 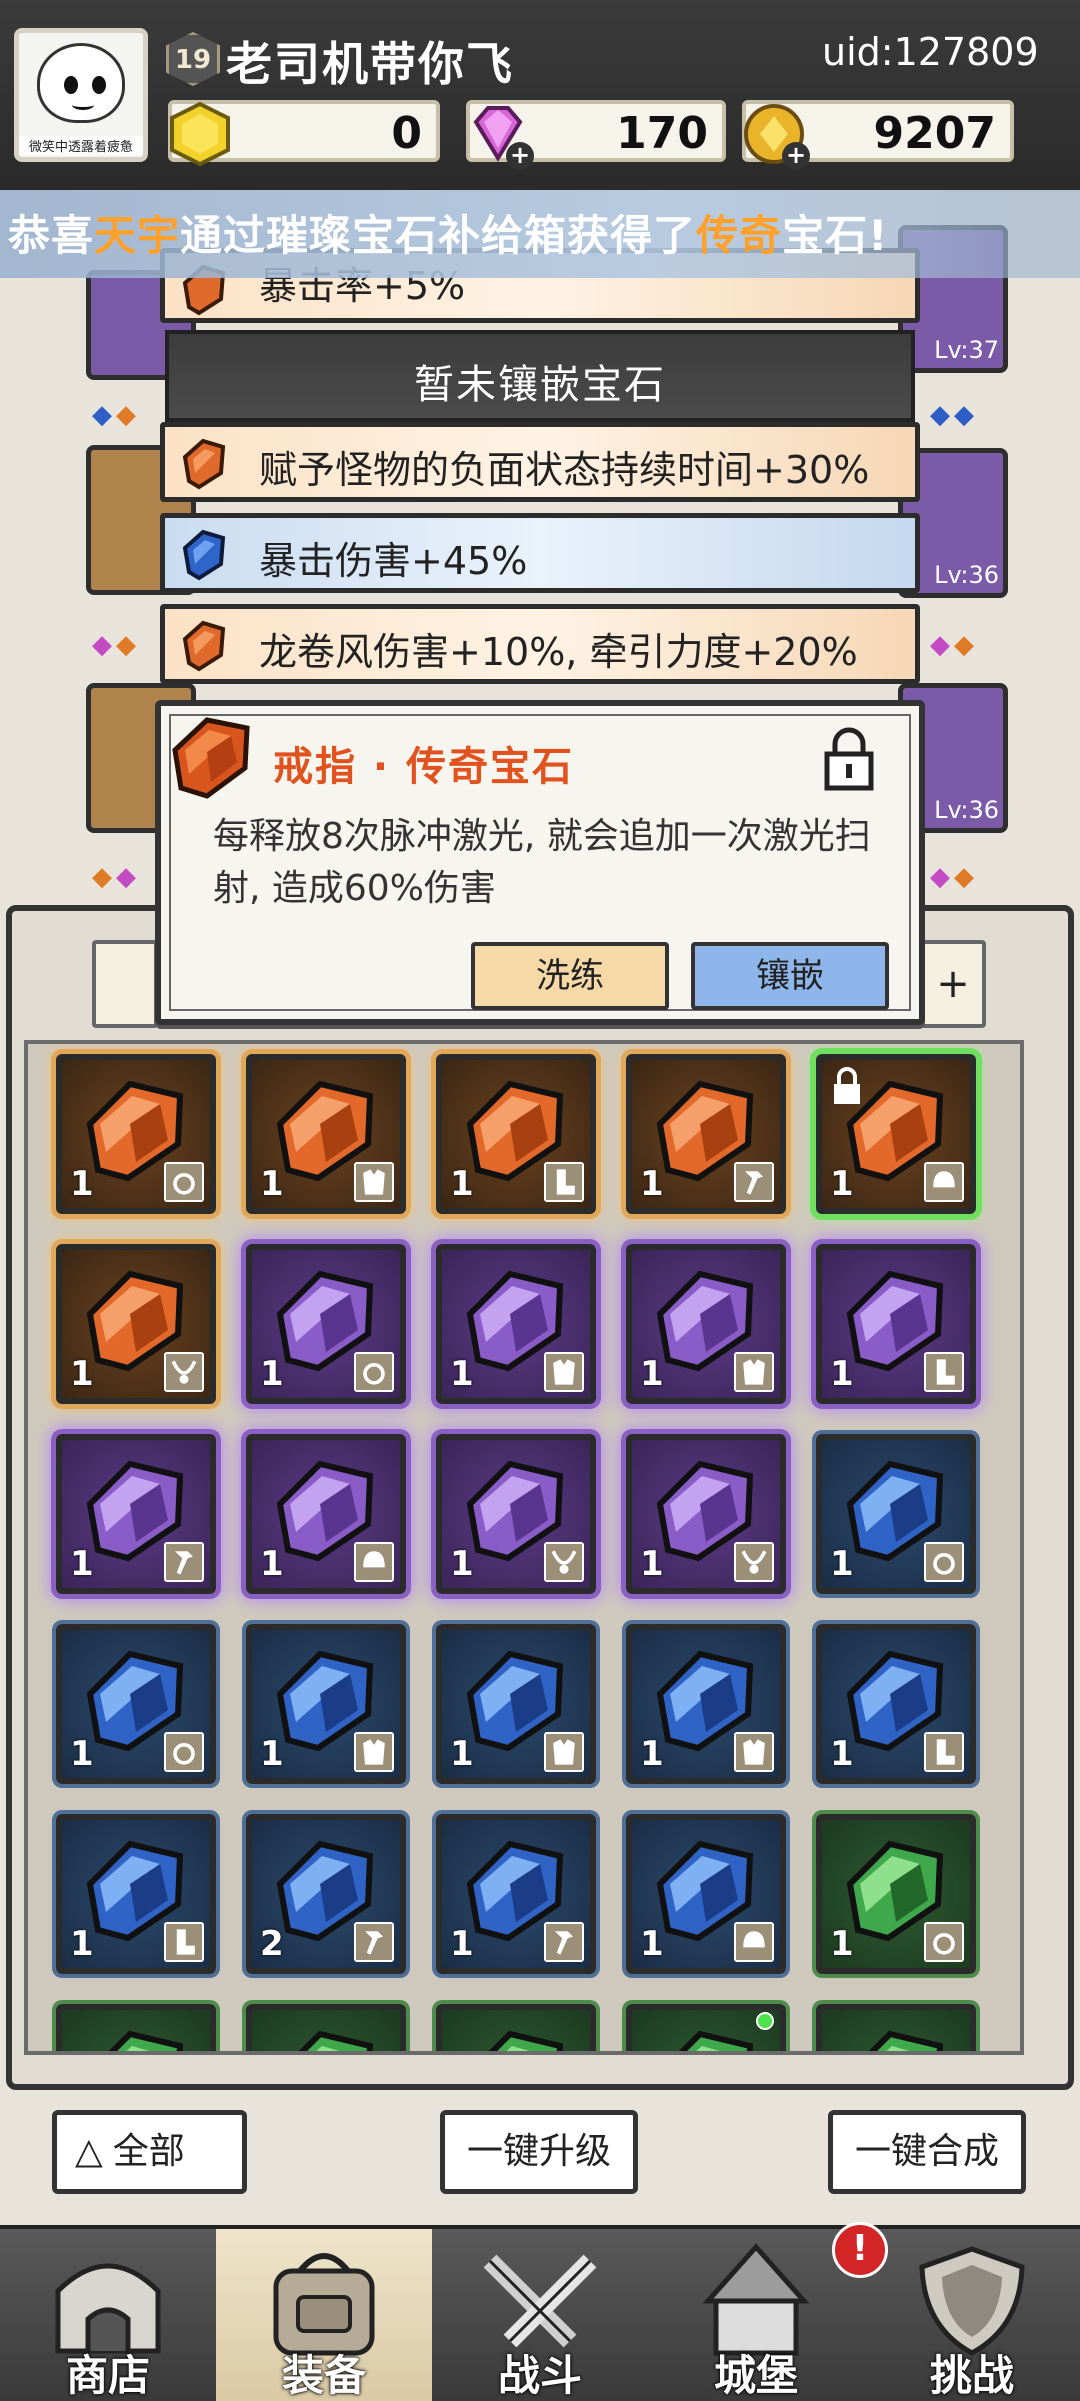 What do you see at coordinates (184, 1562) in the screenshot?
I see `weapon-slot-icon` at bounding box center [184, 1562].